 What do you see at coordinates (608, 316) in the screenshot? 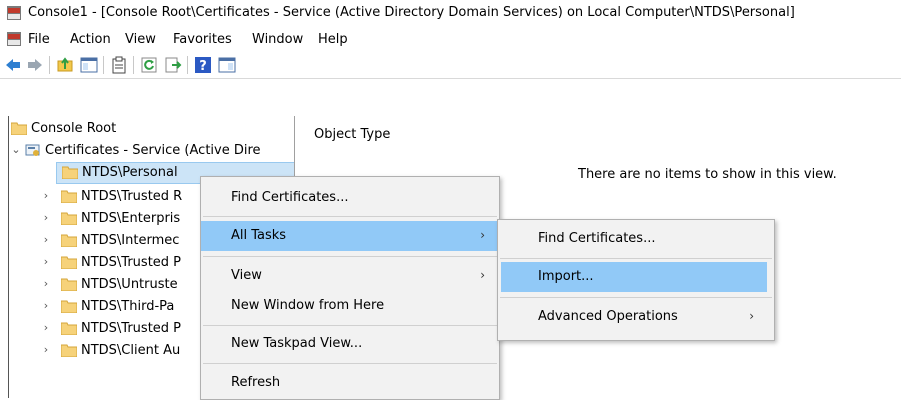
I see `menu-item-label: Advanced Operations` at bounding box center [608, 316].